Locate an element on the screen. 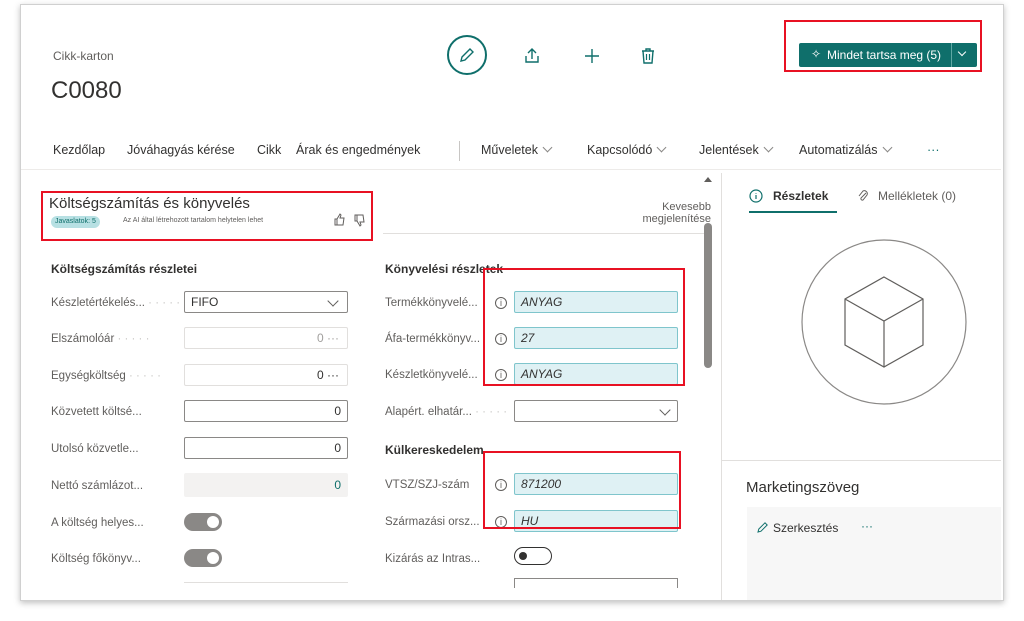 The height and width of the screenshot is (621, 1024). label-unit-cost: Egységköltség is located at coordinates (106, 376).